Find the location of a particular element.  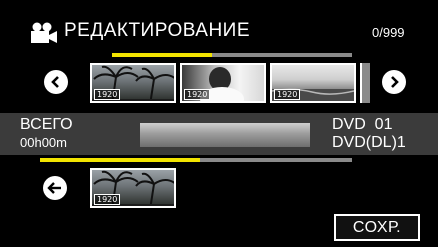

strip-thumbnail-selected: 1920 is located at coordinates (223, 83).